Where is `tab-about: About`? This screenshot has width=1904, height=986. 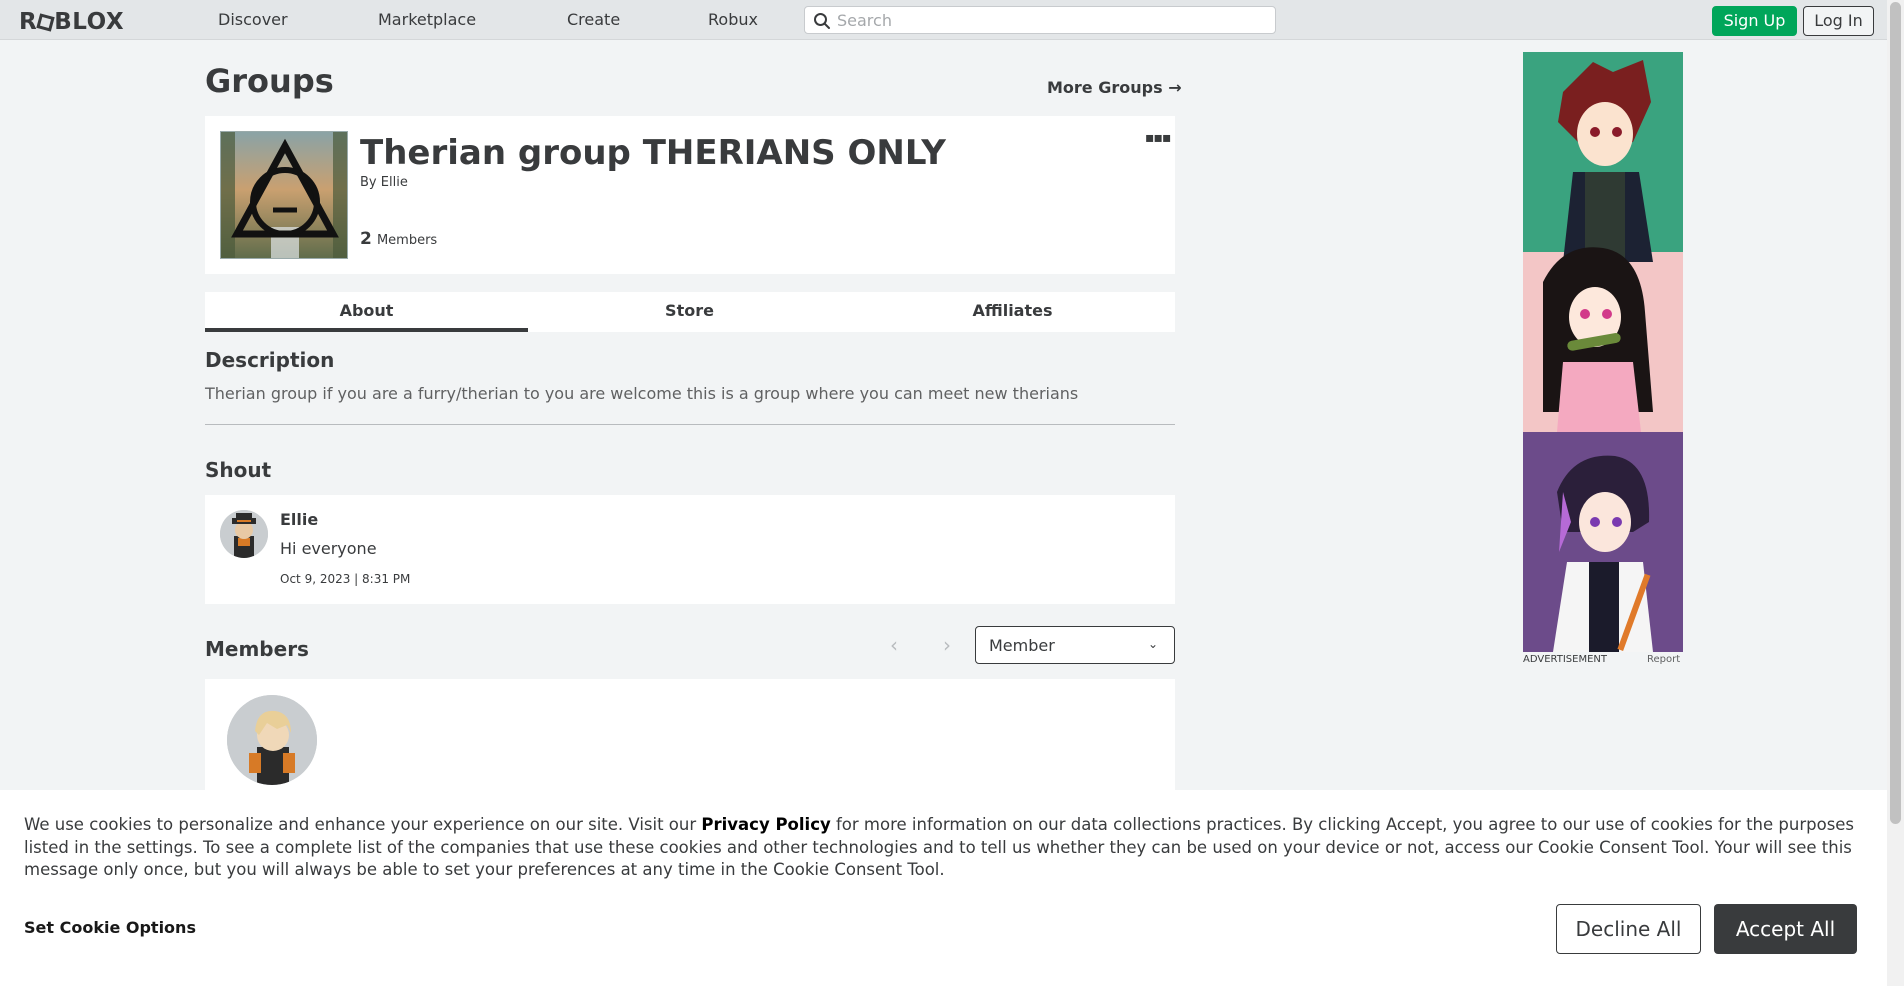
tab-about: About is located at coordinates (366, 312).